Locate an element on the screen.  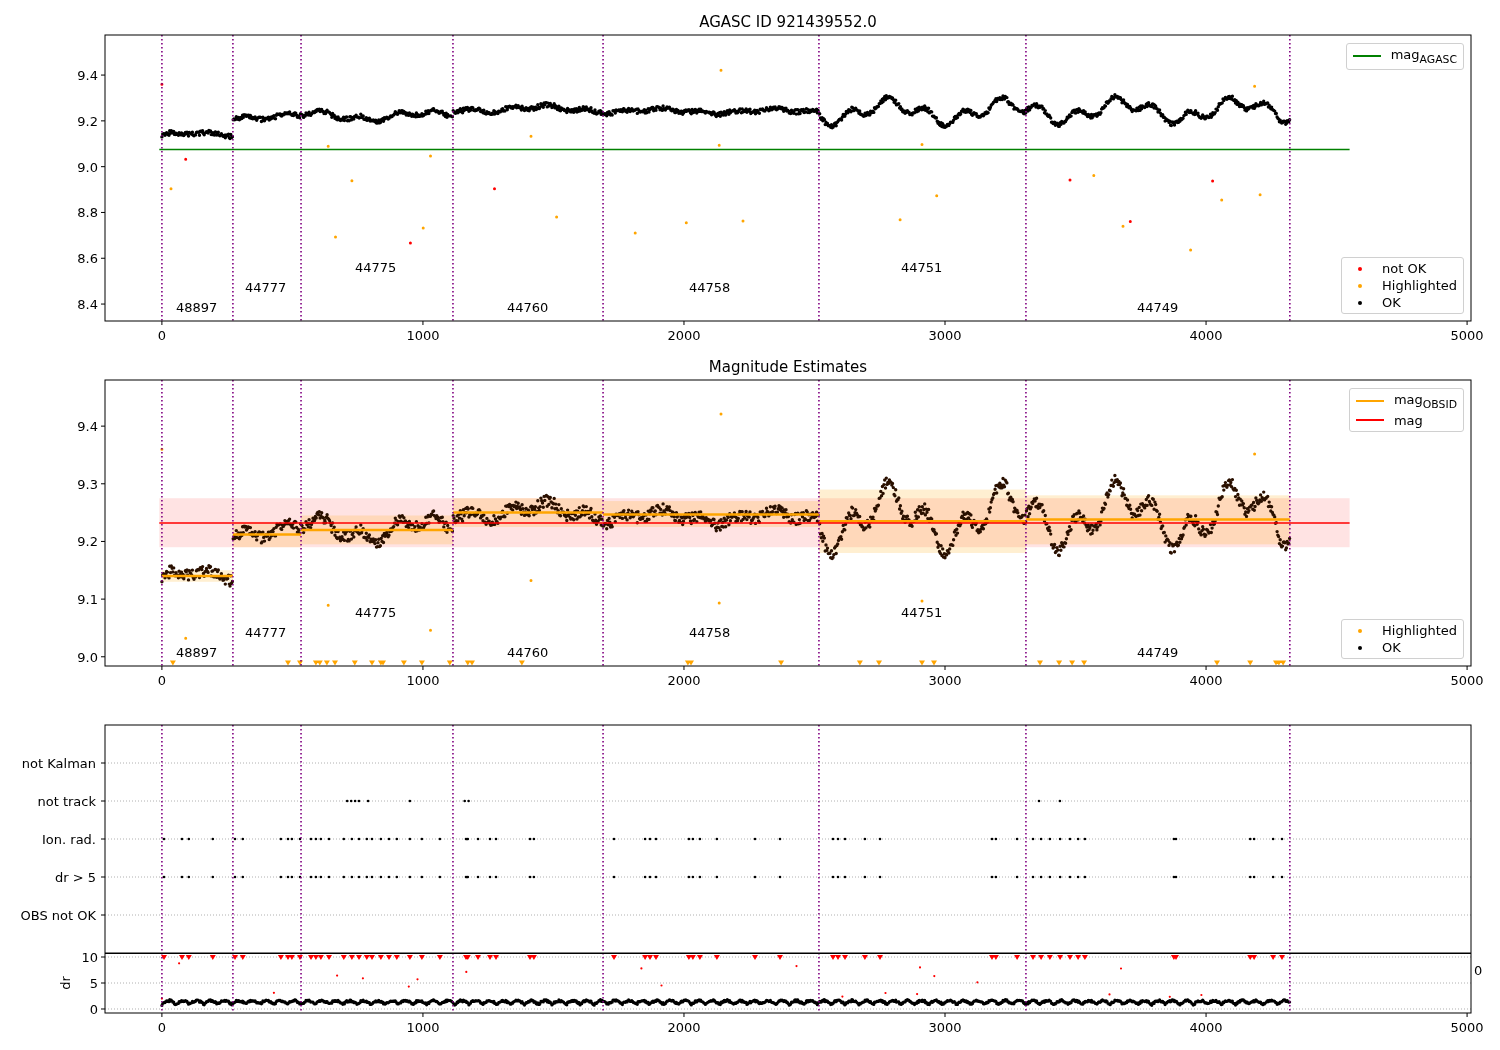
chart-title: AGASC ID 921439552.0 is located at coordinates (788, 22).